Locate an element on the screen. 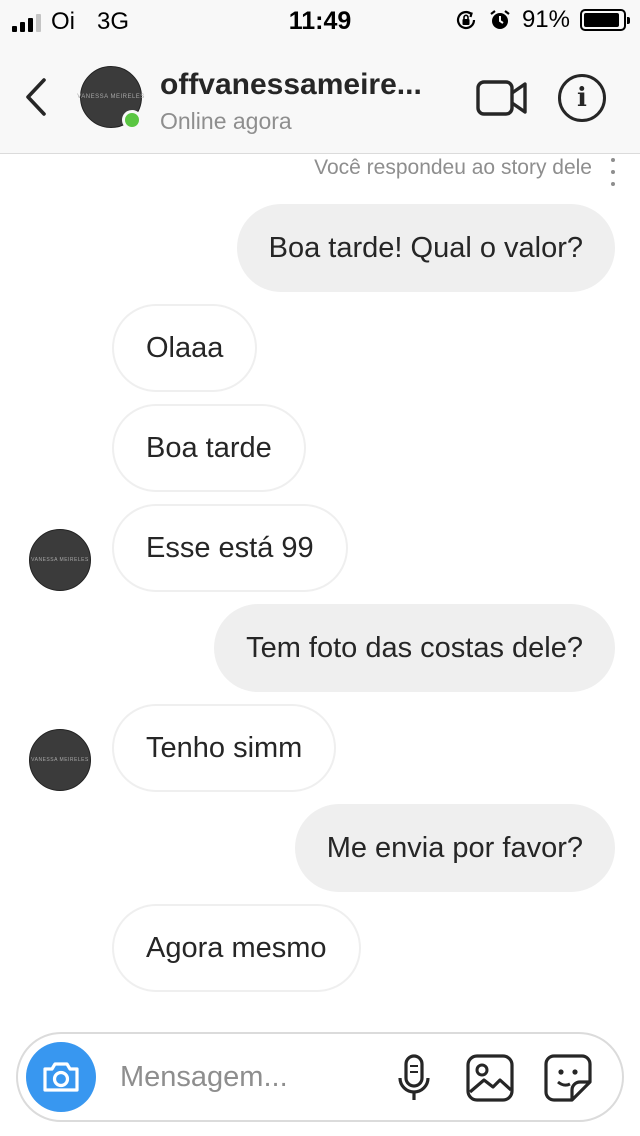 Image resolution: width=640 pixels, height=1136 pixels. message-bubble-received: Esse está 99 is located at coordinates (230, 548).